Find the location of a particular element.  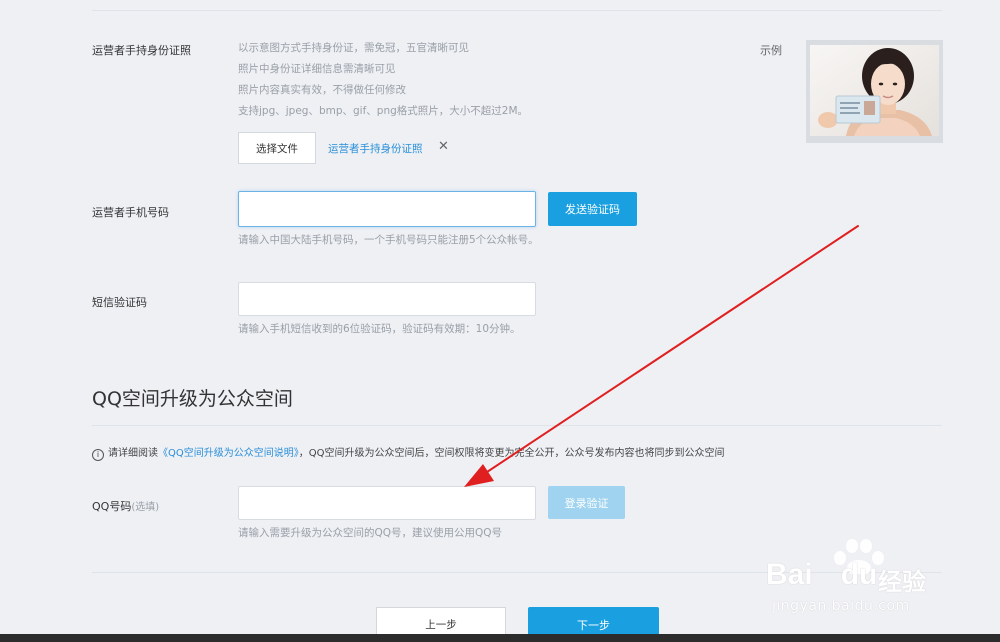

baidu-jingyan-watermark: Bai du 经验 jingyan.baidu.com is located at coordinates (861, 579).